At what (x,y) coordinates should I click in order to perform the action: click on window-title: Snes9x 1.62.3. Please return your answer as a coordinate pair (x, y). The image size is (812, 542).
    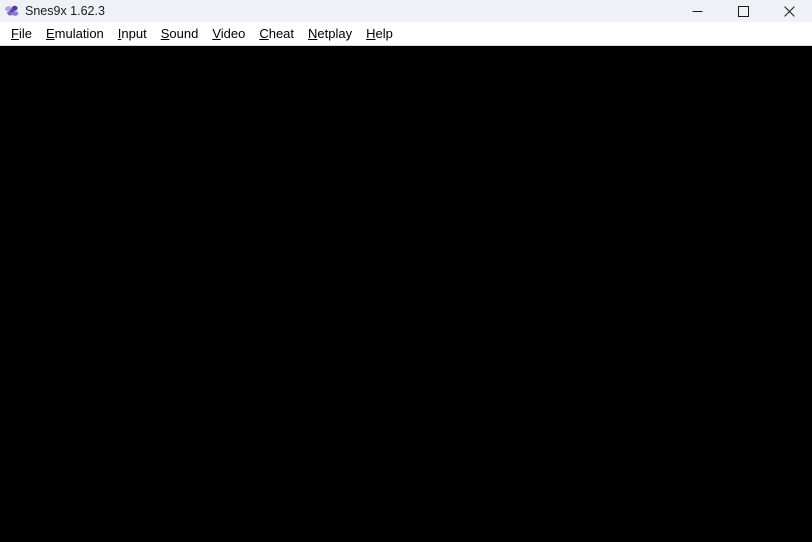
    Looking at the image, I should click on (65, 11).